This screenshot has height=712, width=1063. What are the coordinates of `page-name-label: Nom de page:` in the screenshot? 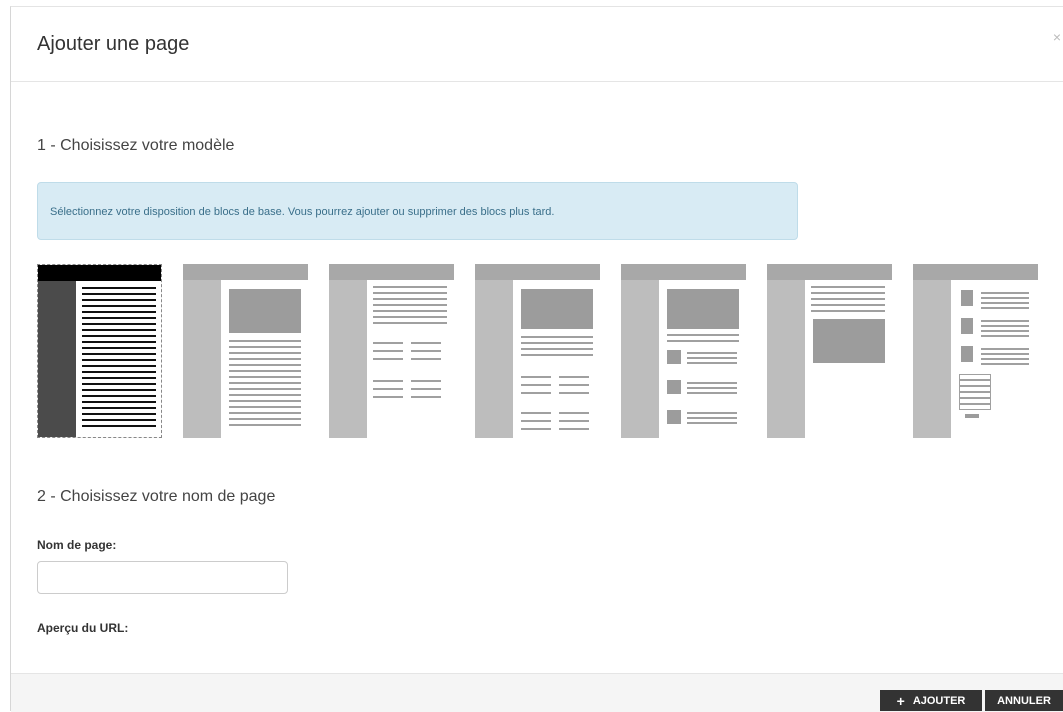 It's located at (77, 545).